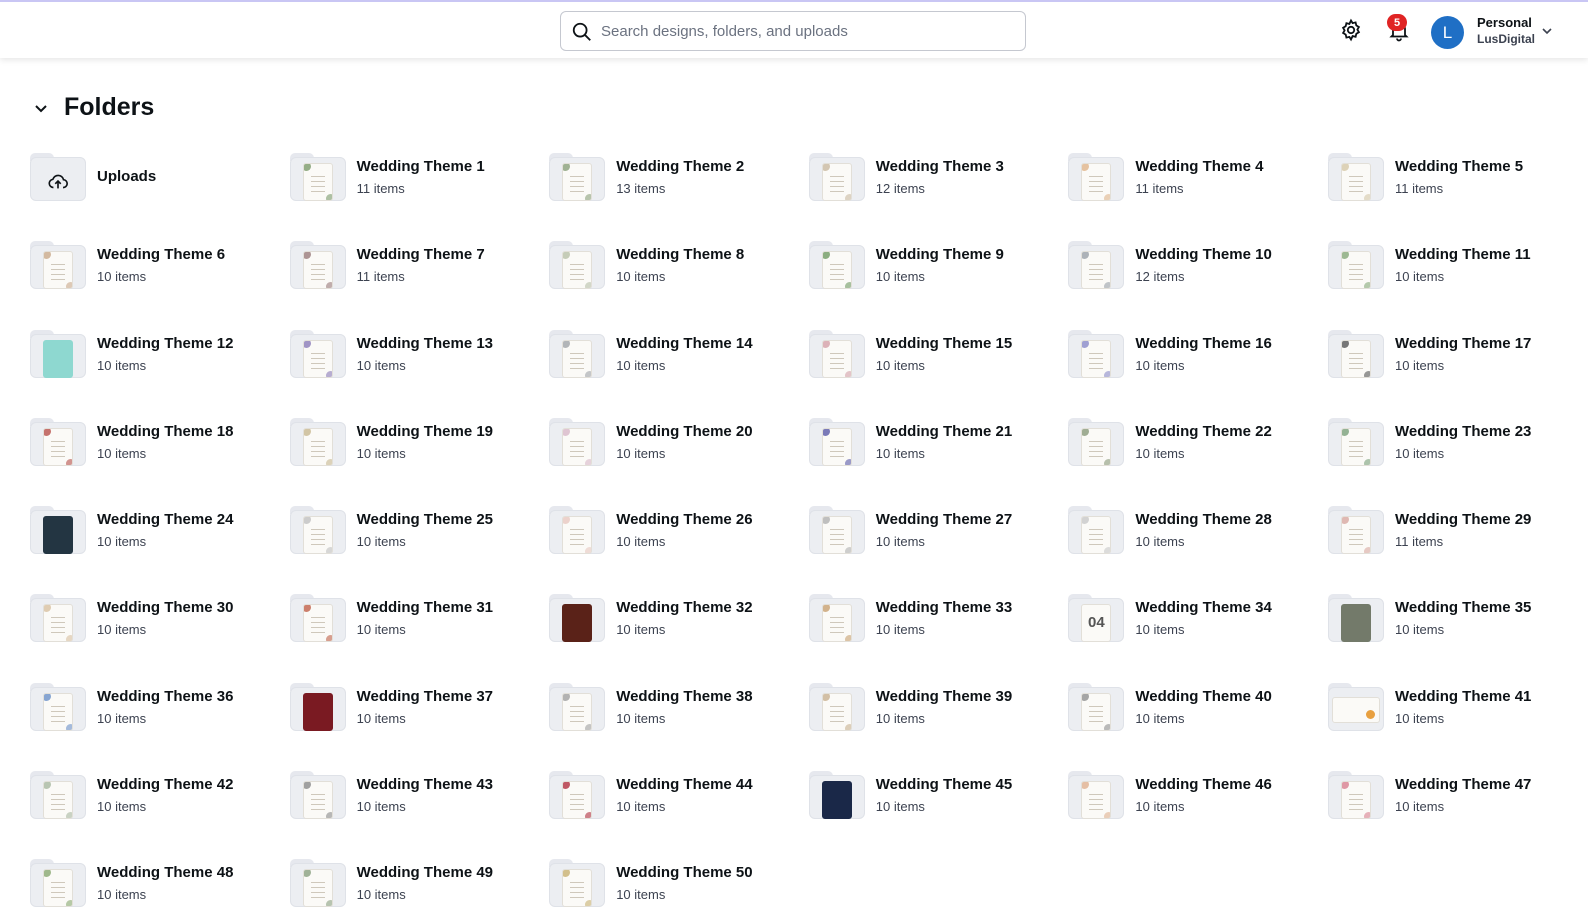  I want to click on folder-meta: Wedding Theme 2 13 items, so click(680, 174).